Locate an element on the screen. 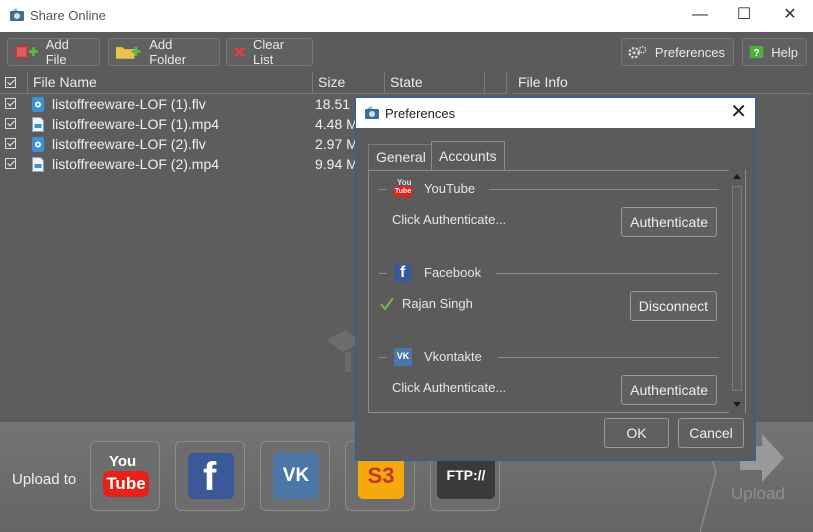 Image resolution: width=813 pixels, height=532 pixels. scroll-up-icon is located at coordinates (737, 176).